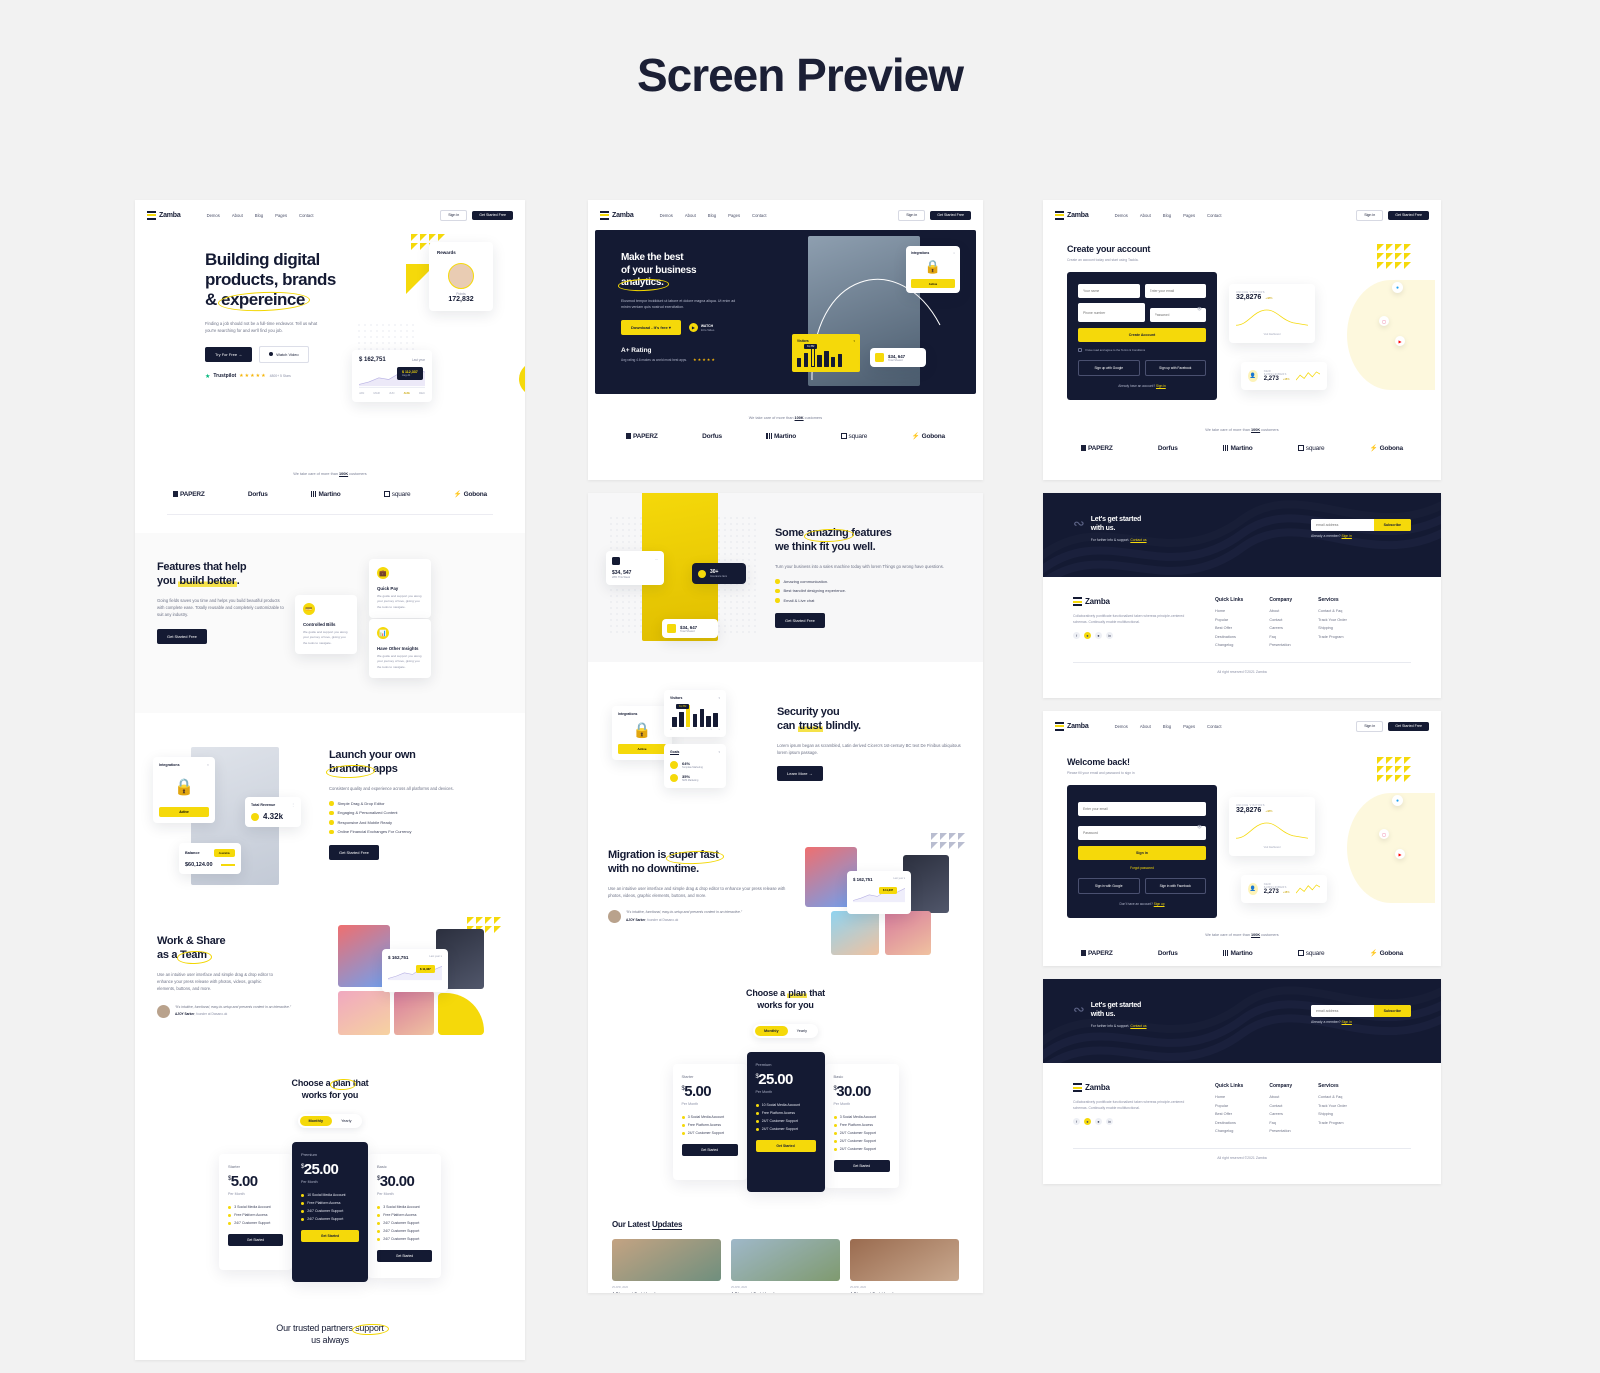 This screenshot has height=1373, width=1600. Describe the element at coordinates (354, 852) in the screenshot. I see `branded-apps-cta: Get Started Free` at that location.